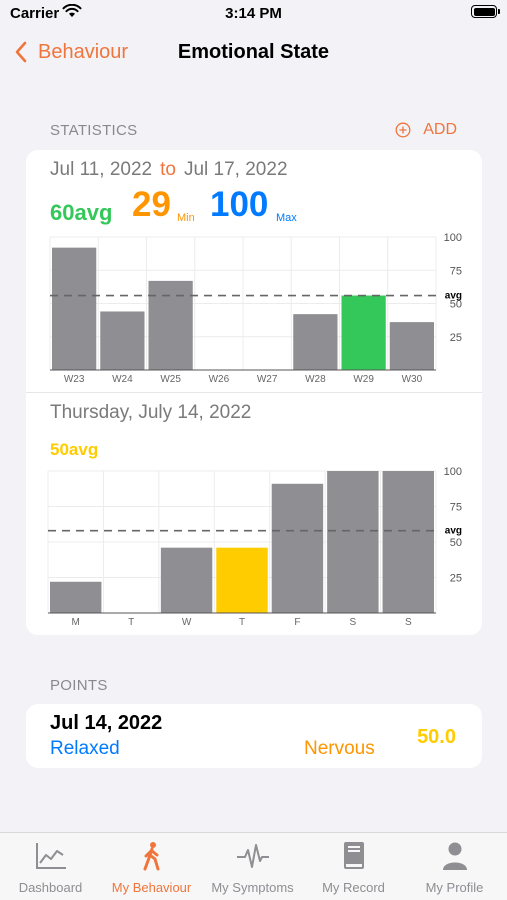 The width and height of the screenshot is (507, 900). I want to click on tab-label: My Symptoms, so click(252, 887).